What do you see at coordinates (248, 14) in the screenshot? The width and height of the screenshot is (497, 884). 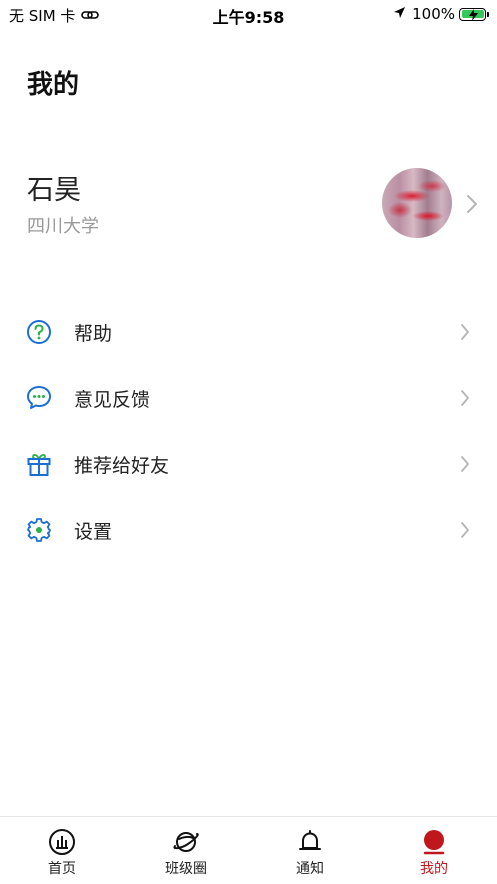 I see `status-bar: 无 SIM 卡 上午9:58 100%` at bounding box center [248, 14].